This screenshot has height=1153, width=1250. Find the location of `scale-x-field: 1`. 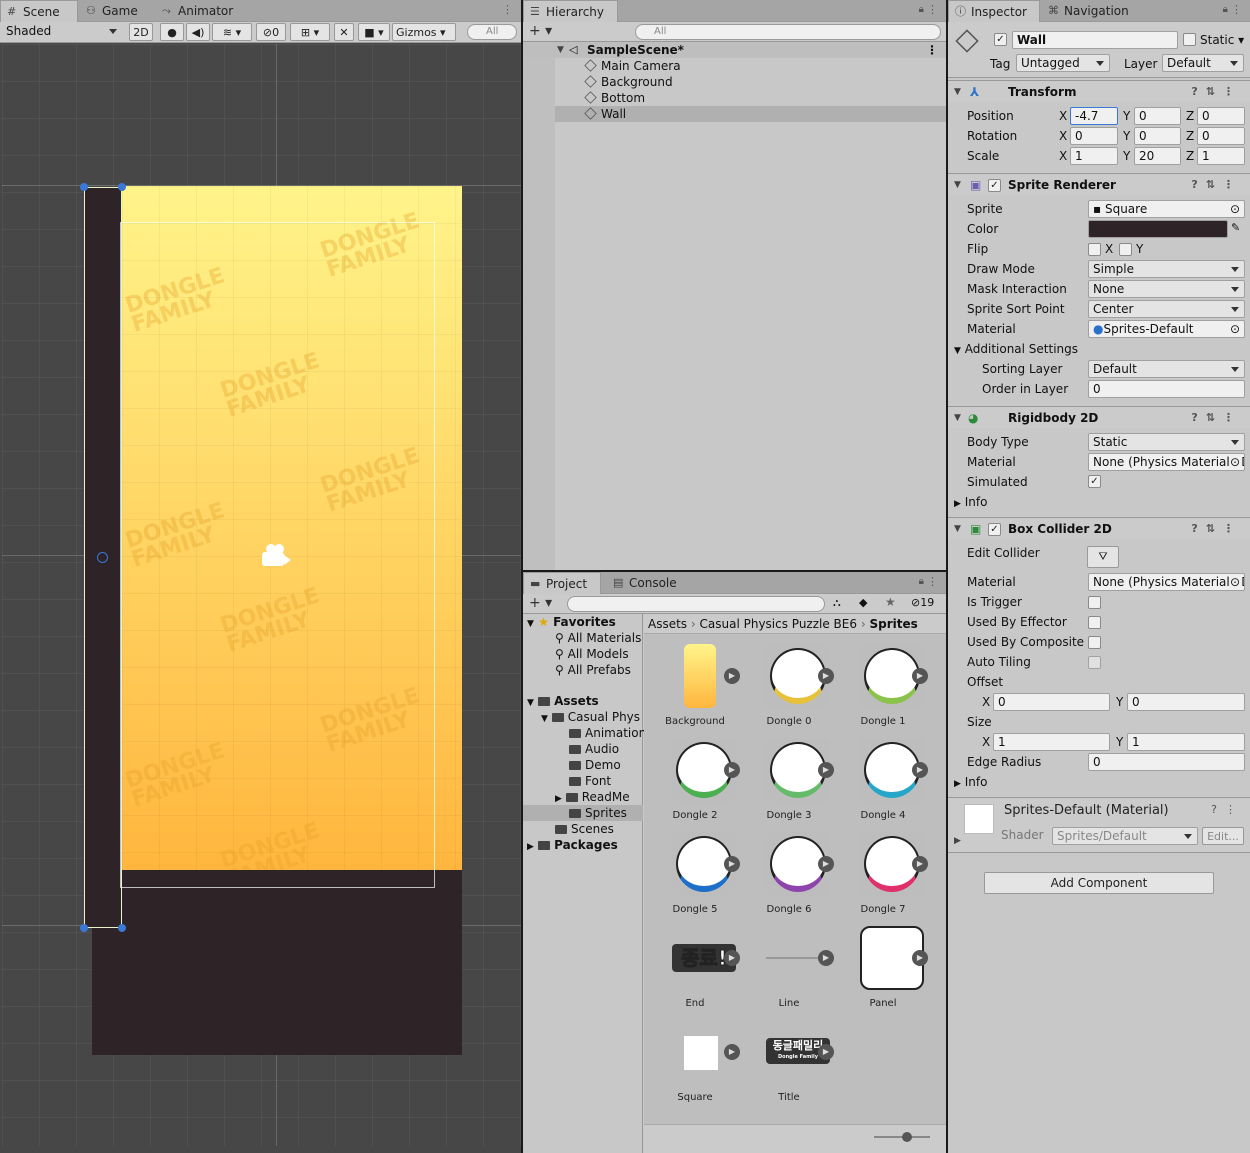

scale-x-field: 1 is located at coordinates (1094, 156).